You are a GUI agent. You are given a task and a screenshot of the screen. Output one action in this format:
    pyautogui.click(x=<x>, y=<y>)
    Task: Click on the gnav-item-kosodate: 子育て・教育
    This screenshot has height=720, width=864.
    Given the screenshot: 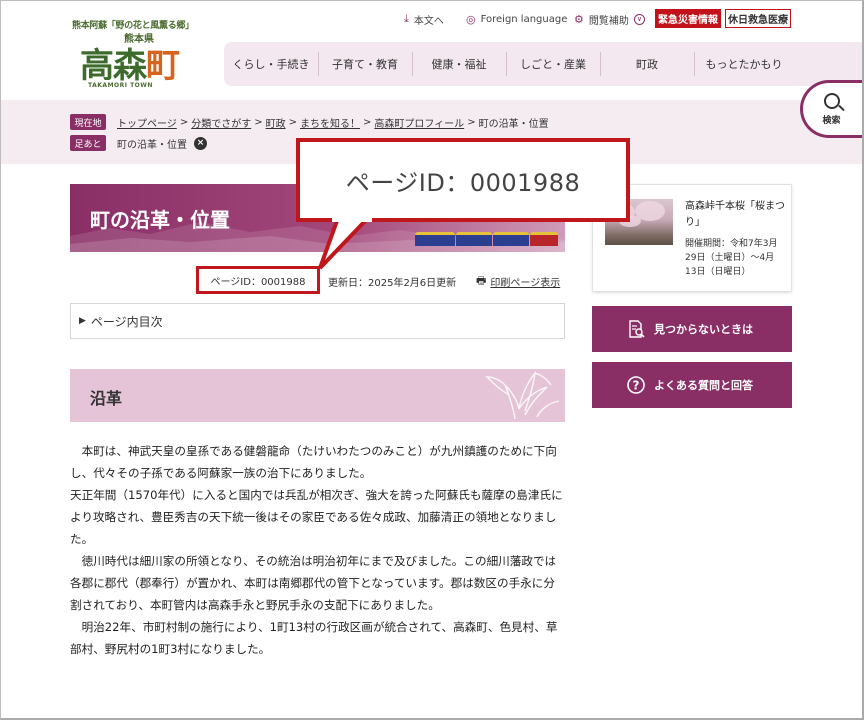 What is the action you would take?
    pyautogui.click(x=365, y=64)
    